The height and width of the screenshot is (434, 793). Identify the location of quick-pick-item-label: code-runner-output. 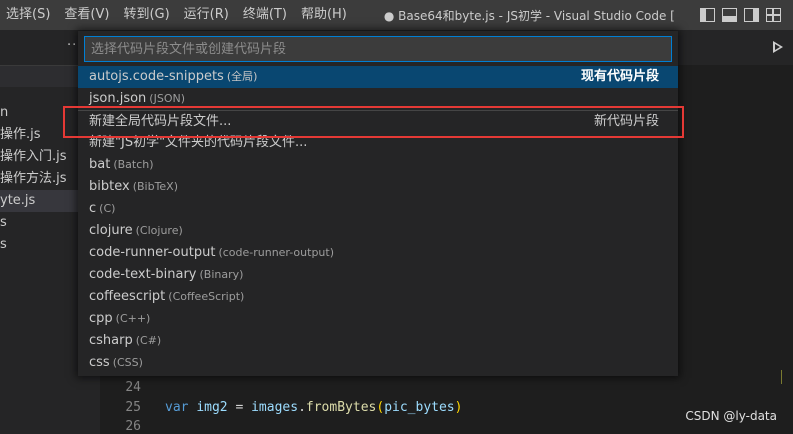
(152, 252).